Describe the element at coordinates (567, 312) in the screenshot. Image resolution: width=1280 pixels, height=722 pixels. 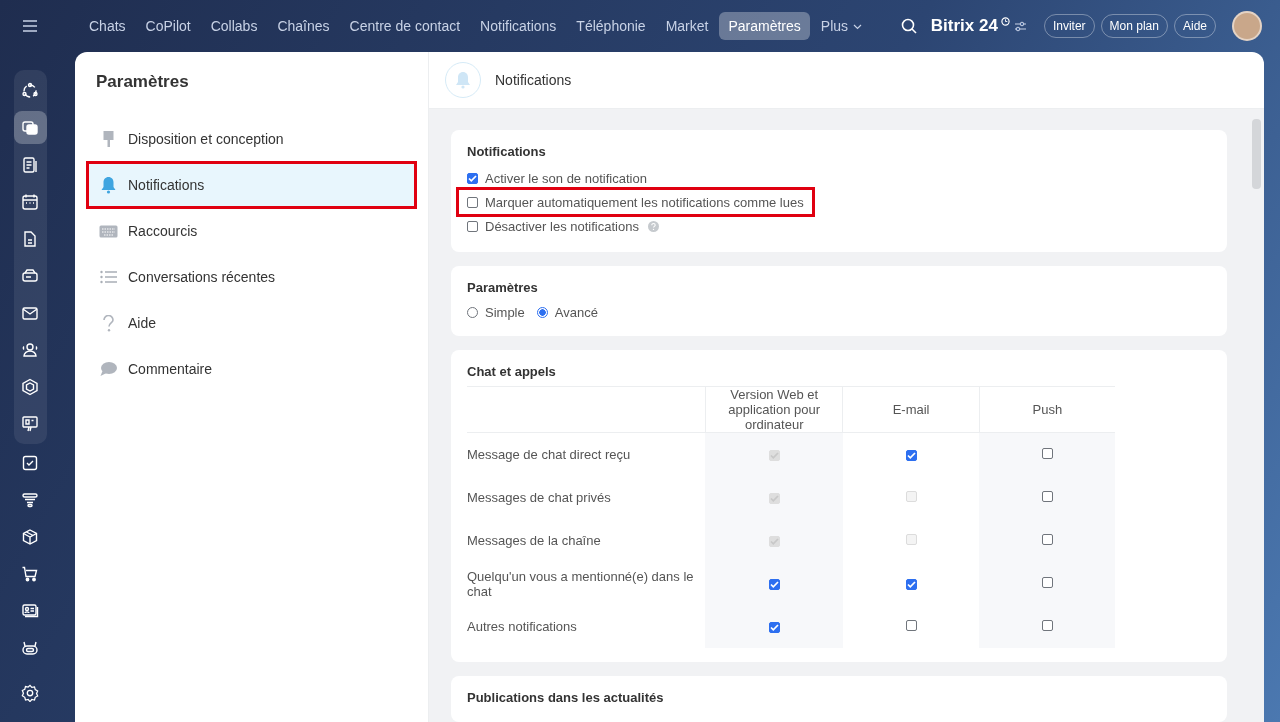
I see `radio-option: Avancé` at that location.